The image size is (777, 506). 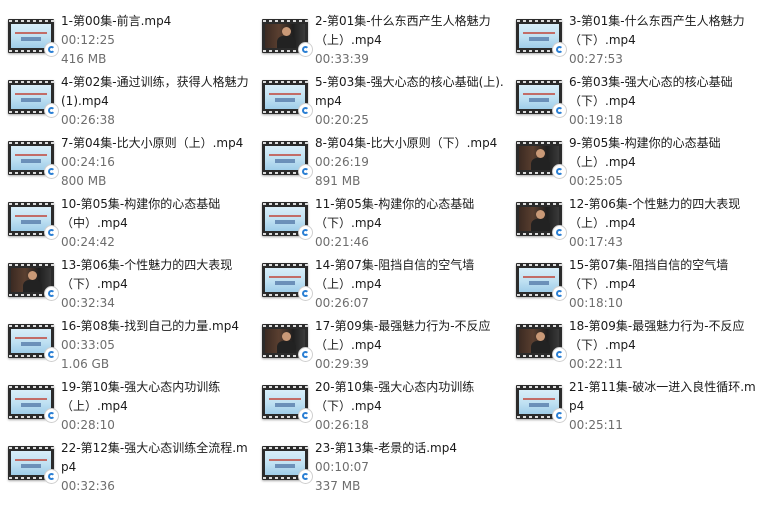 I want to click on file-duration: 00:29:39, so click(x=342, y=364).